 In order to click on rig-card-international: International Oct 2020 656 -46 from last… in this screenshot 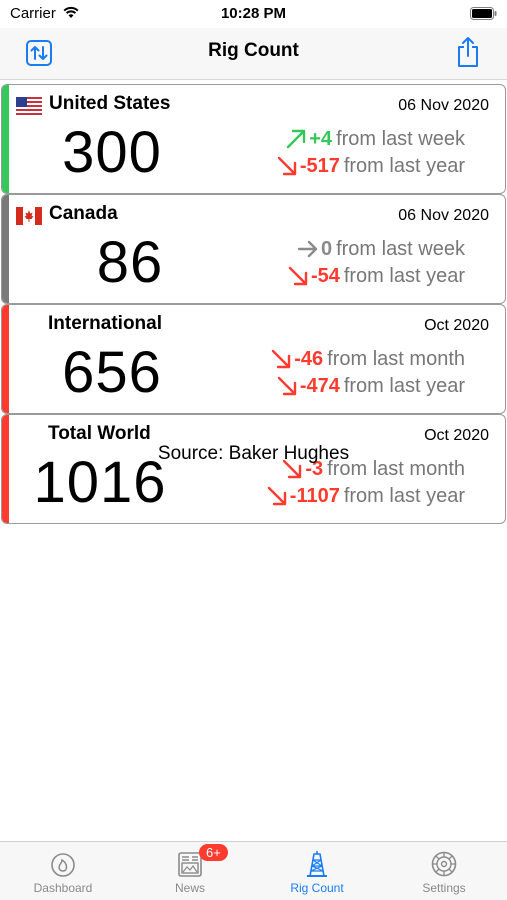, I will do `click(253, 359)`.